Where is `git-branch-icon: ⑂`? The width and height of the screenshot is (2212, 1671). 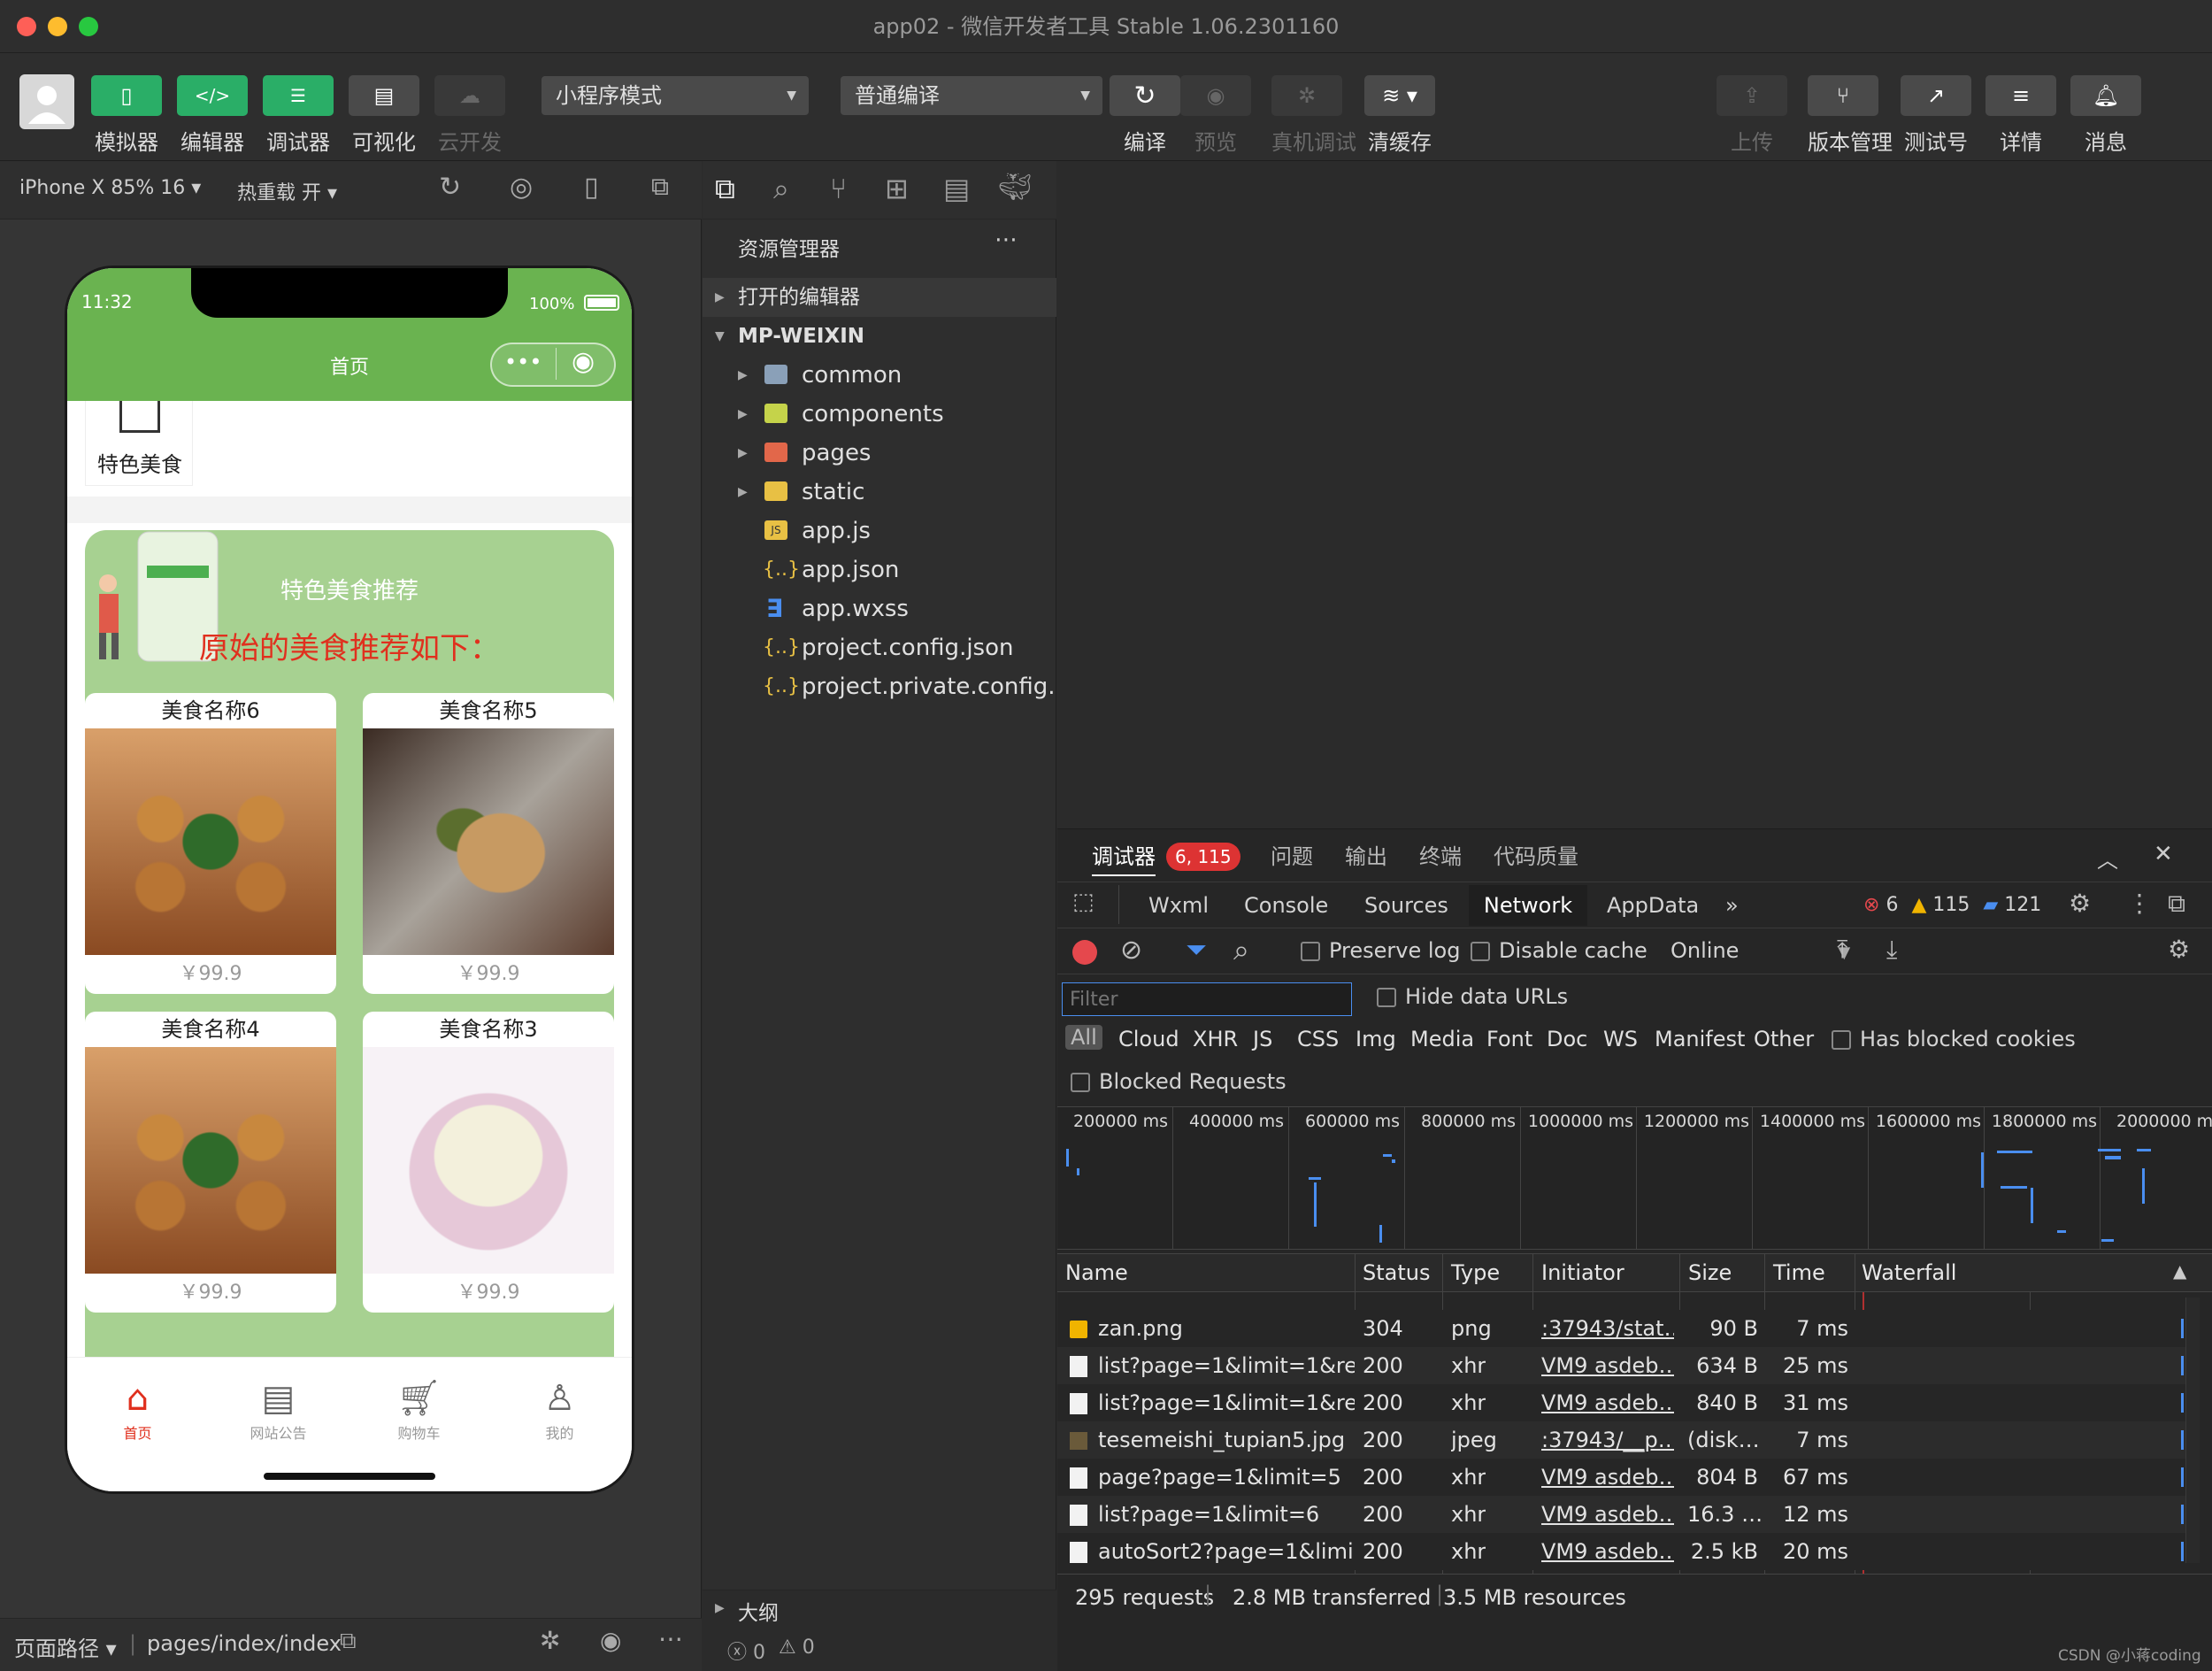
git-branch-icon: ⑂ is located at coordinates (838, 188).